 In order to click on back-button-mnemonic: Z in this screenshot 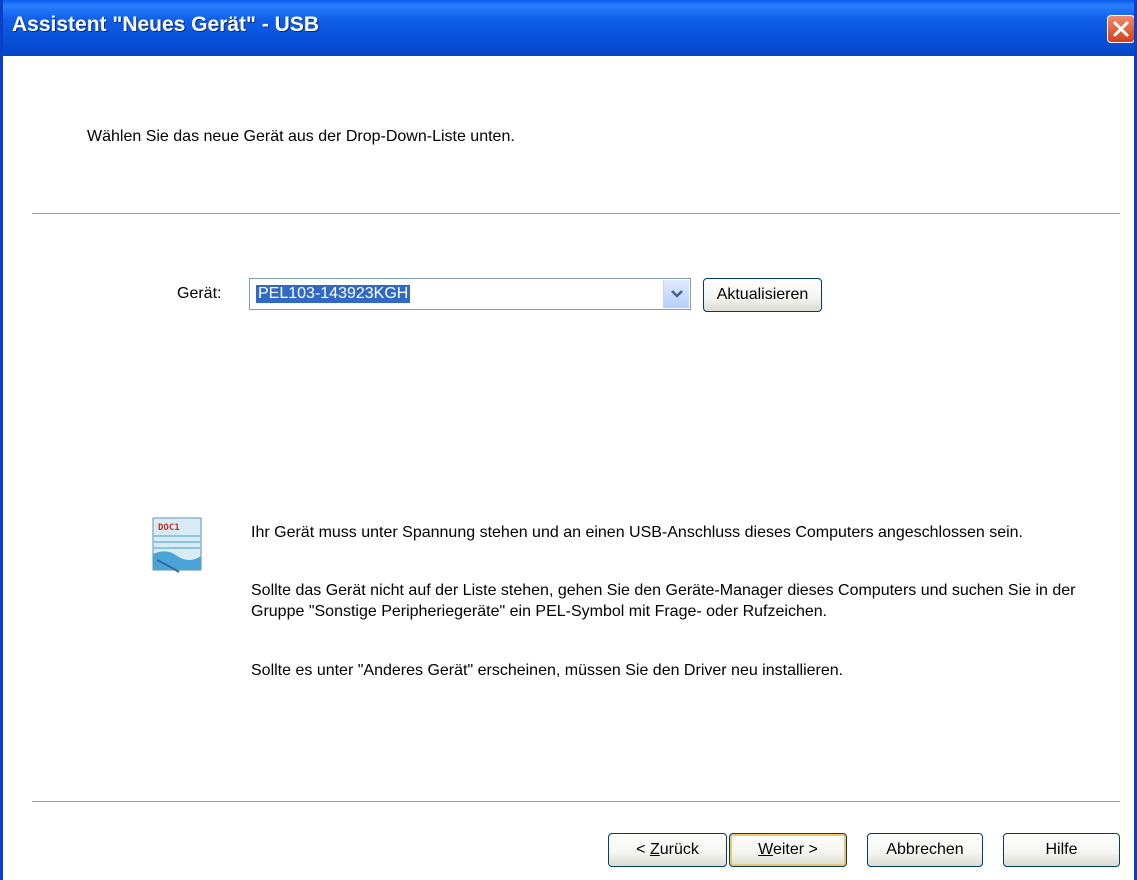, I will do `click(654, 849)`.